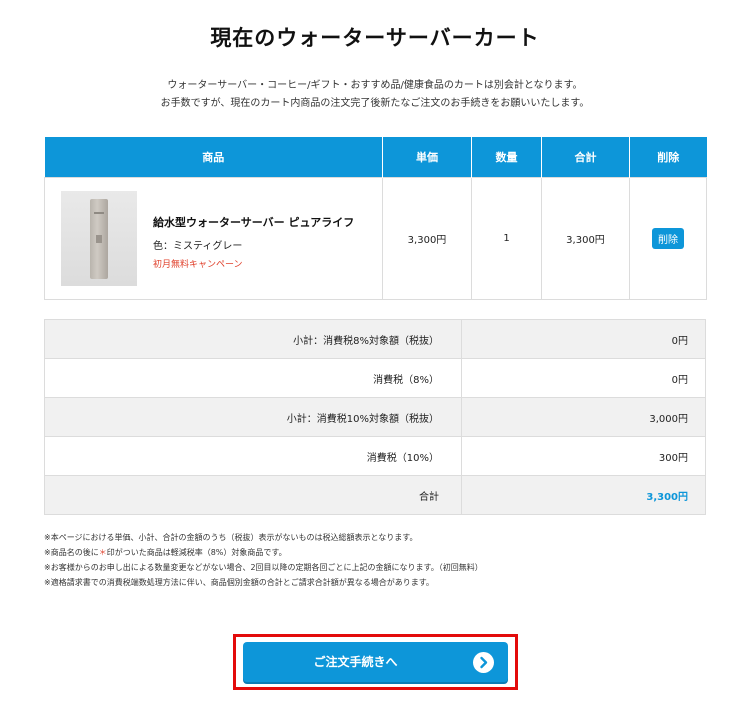 This screenshot has width=750, height=706. I want to click on delete-cell: 削除, so click(668, 238).